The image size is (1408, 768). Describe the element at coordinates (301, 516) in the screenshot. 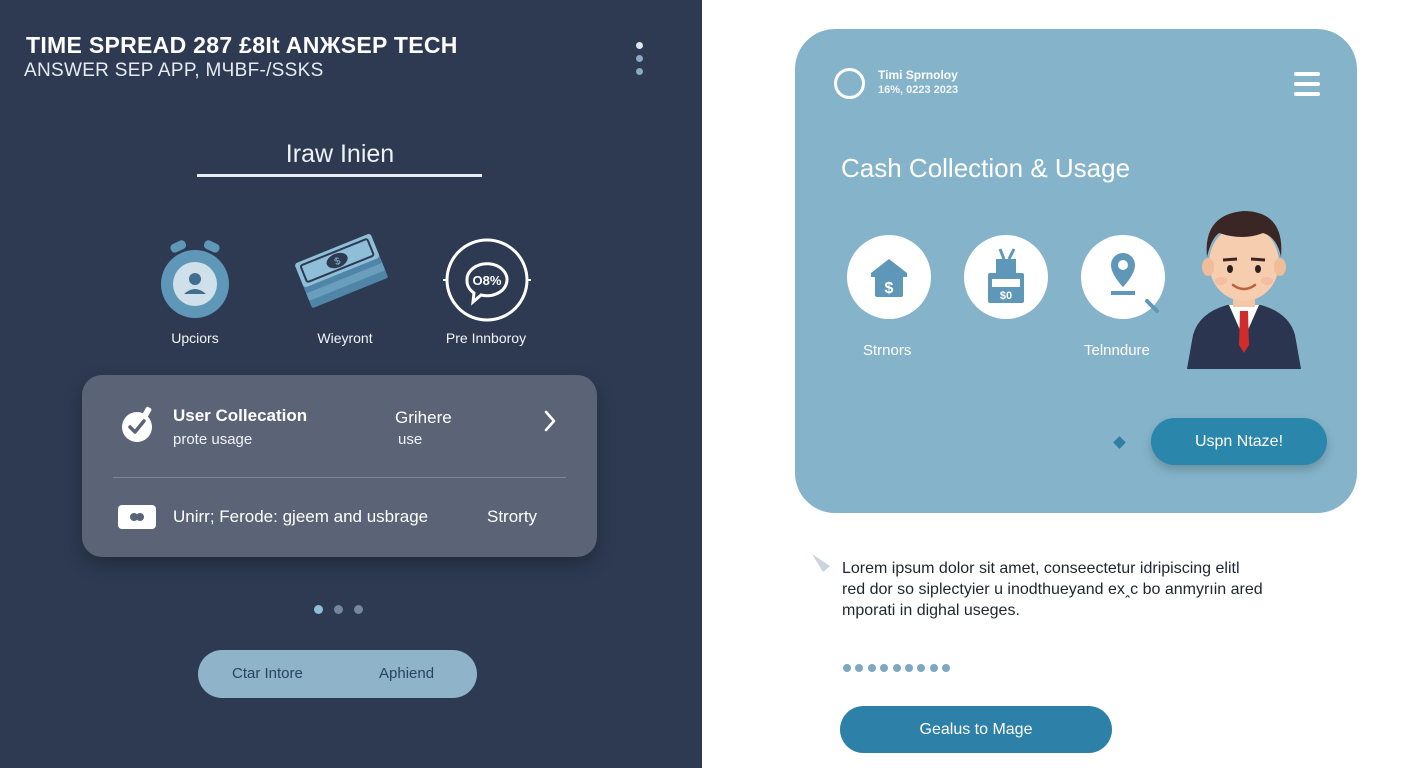

I see `card-row-text: Unirr; Ferode: gjeem and usbrage` at that location.